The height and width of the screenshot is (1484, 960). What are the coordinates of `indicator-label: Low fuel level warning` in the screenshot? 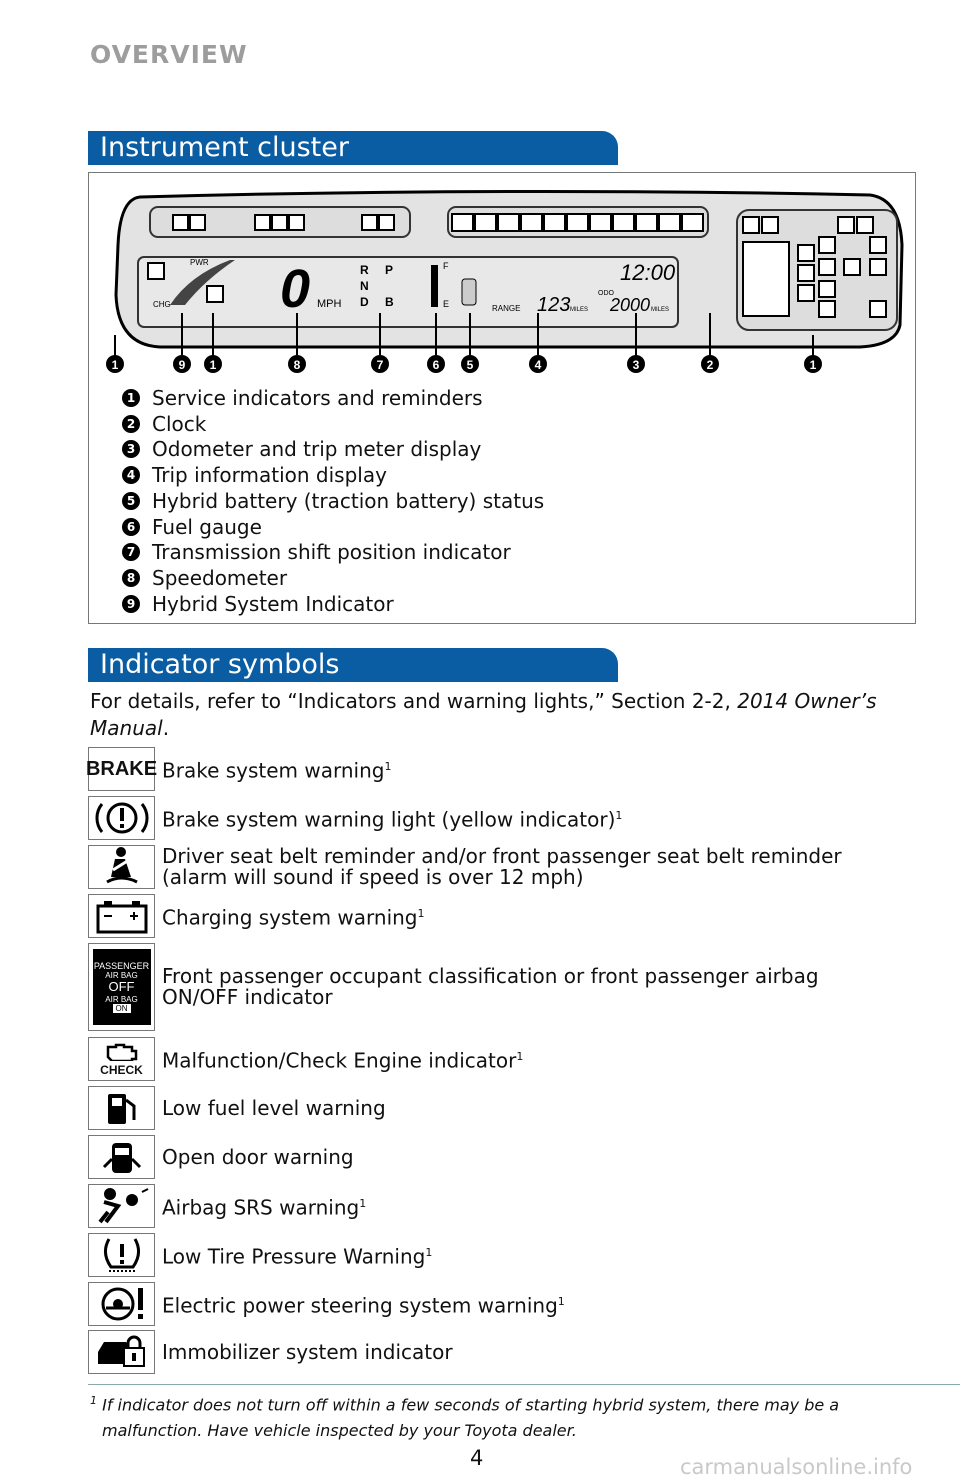 It's located at (274, 1108).